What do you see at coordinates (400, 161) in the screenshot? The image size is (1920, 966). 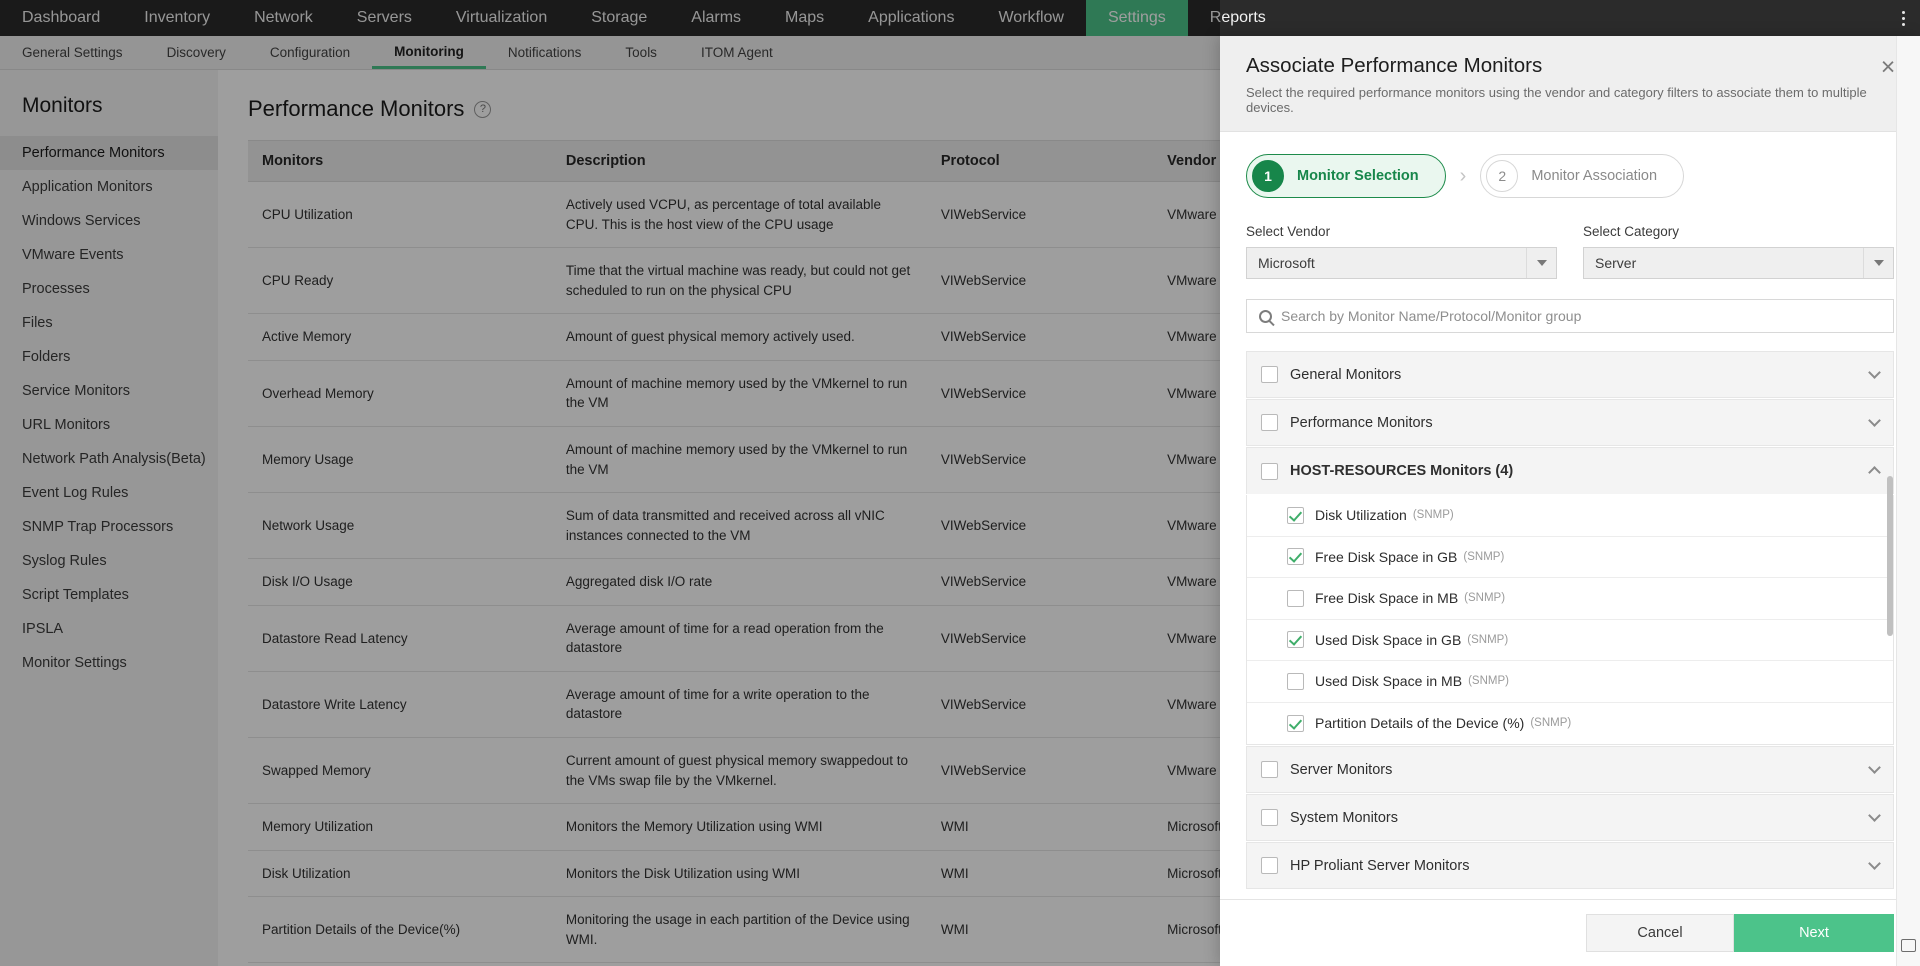 I see `column-header-monitors: Monitors` at bounding box center [400, 161].